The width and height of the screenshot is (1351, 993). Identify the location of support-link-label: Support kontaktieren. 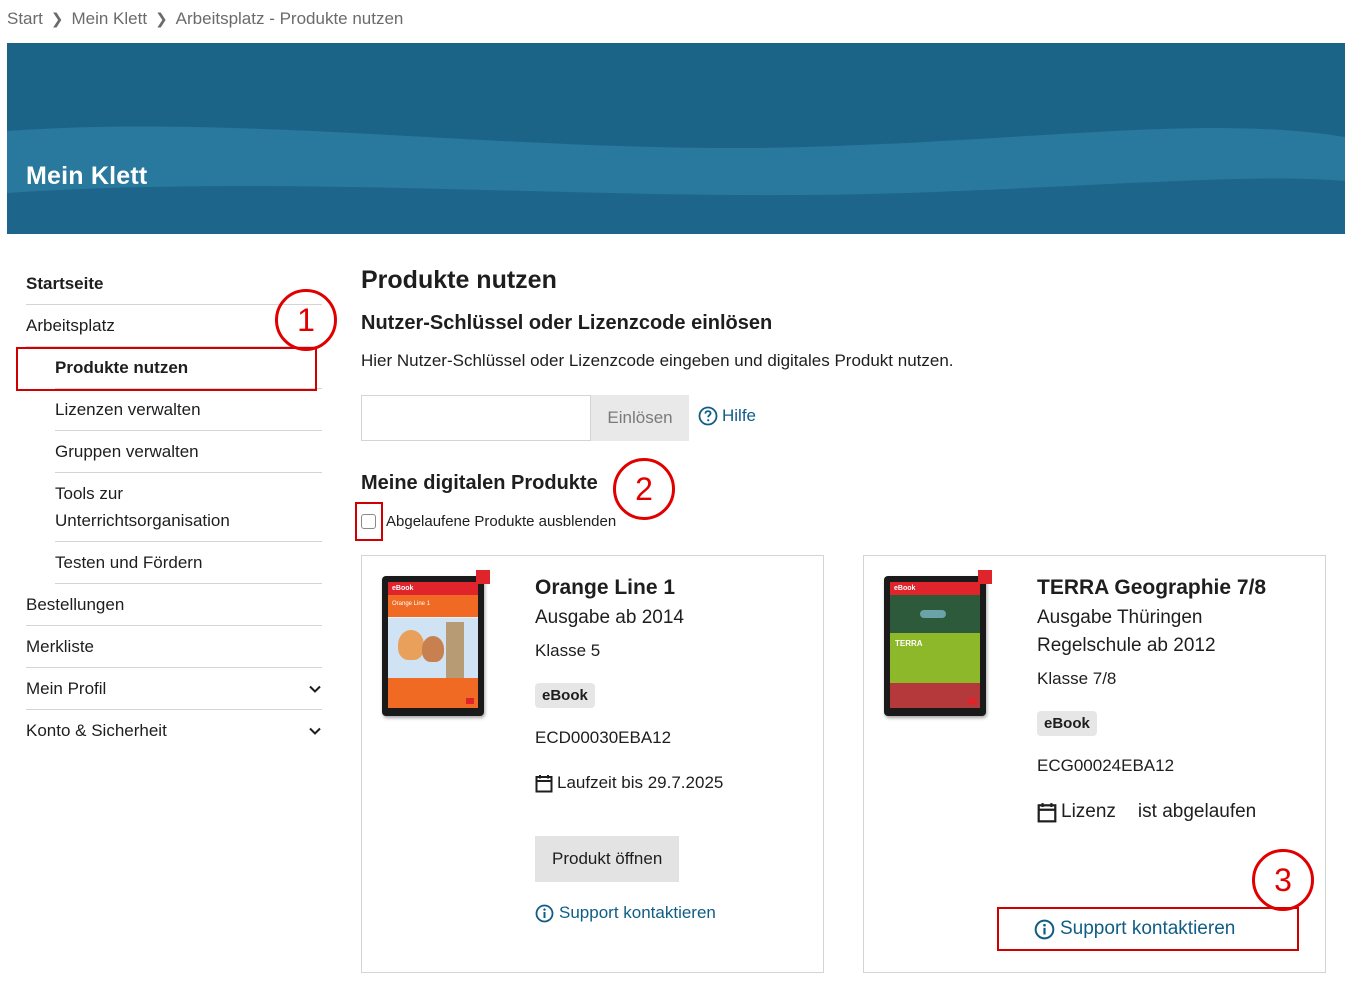
(637, 912).